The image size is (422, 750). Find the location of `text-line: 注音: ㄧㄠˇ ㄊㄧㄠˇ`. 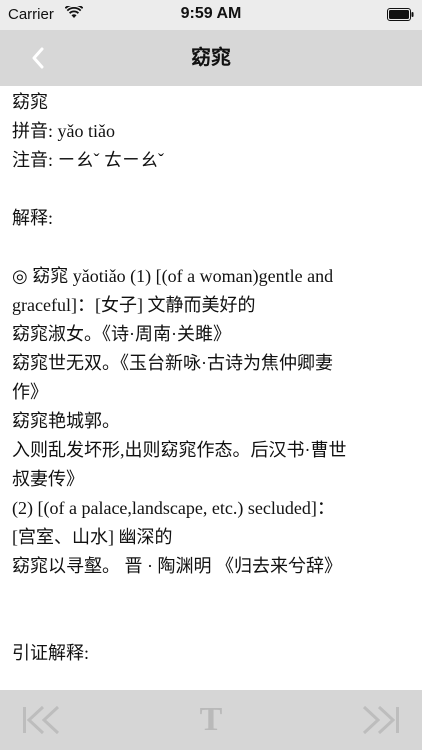

text-line: 注音: ㄧㄠˇ ㄊㄧㄠˇ is located at coordinates (88, 160).